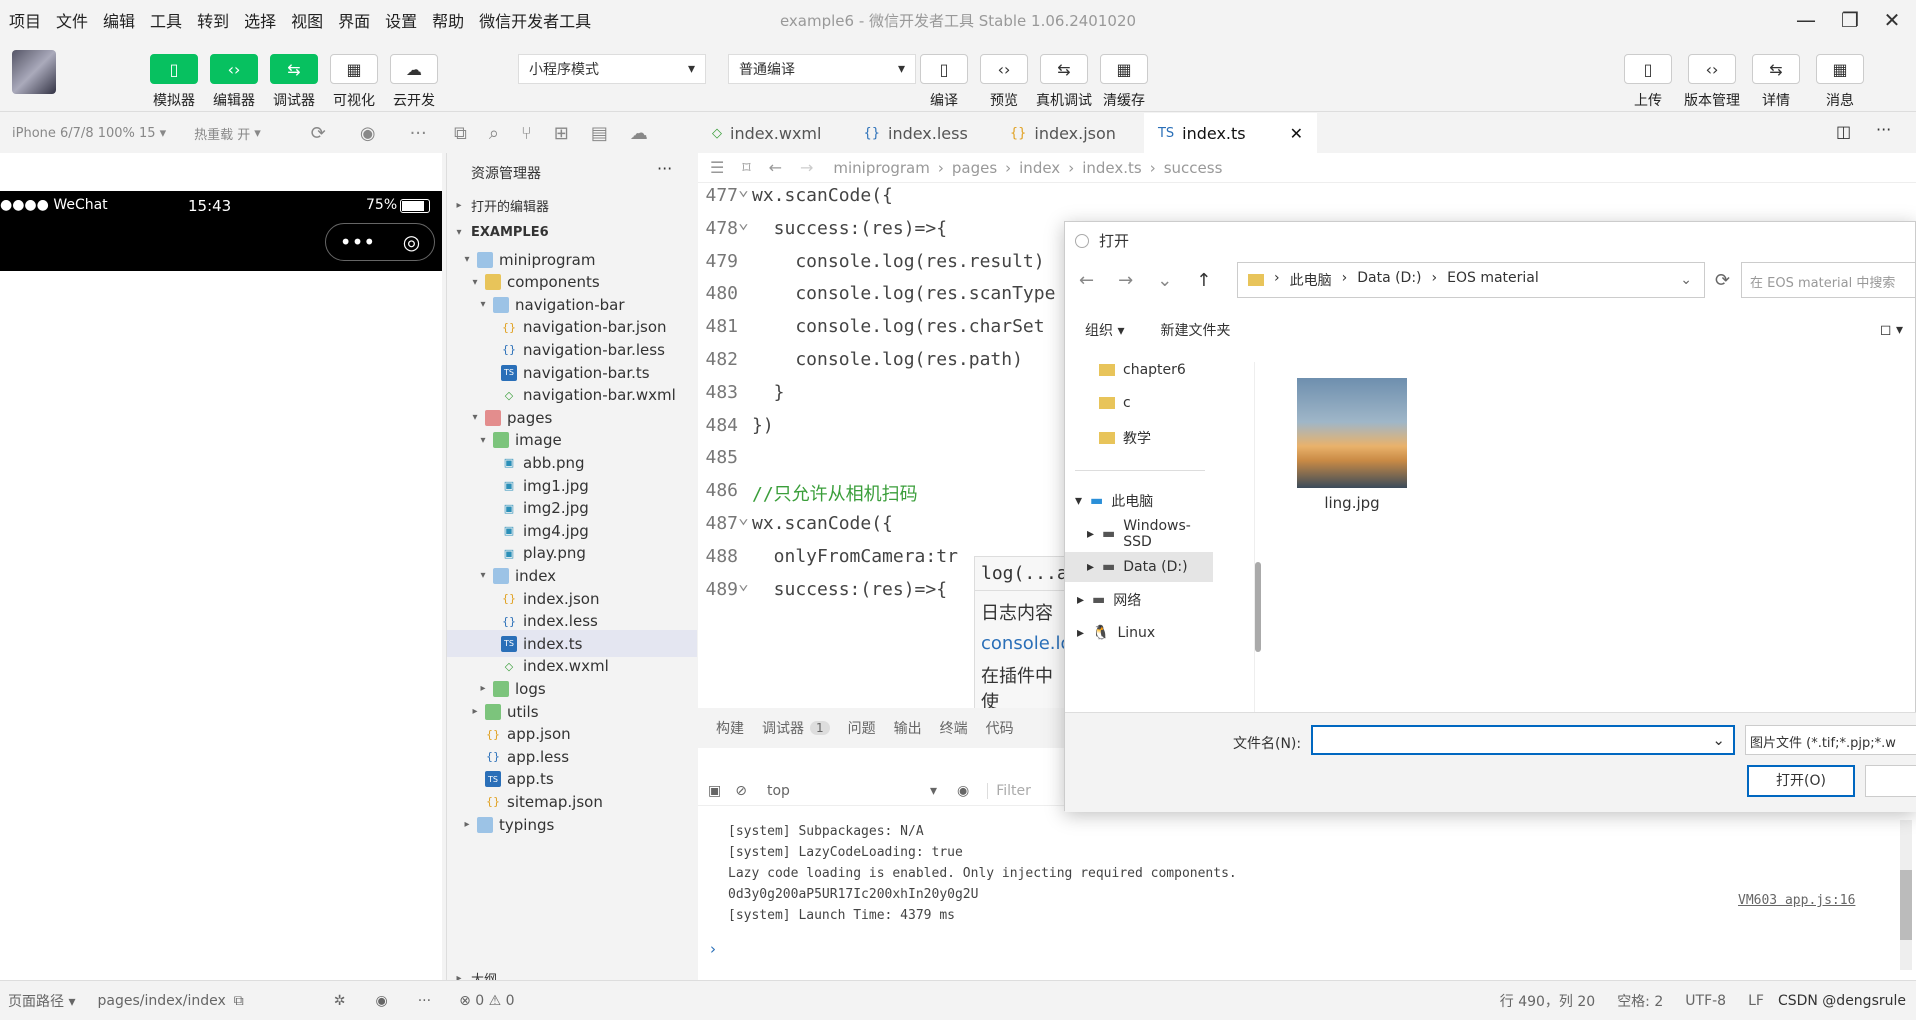  Describe the element at coordinates (25, 20) in the screenshot. I see `menu-item: 项目` at that location.